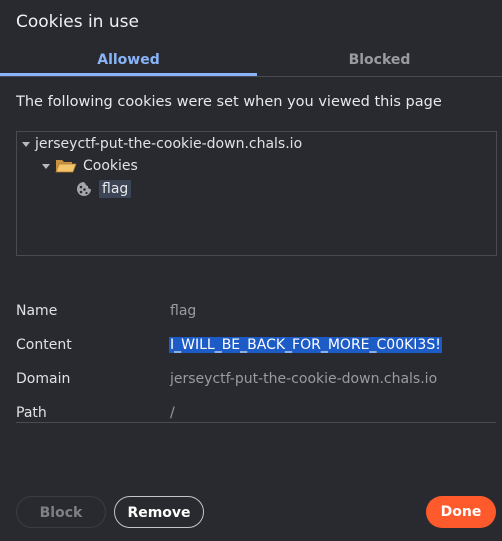  Describe the element at coordinates (183, 311) in the screenshot. I see `detail-value: flag` at that location.